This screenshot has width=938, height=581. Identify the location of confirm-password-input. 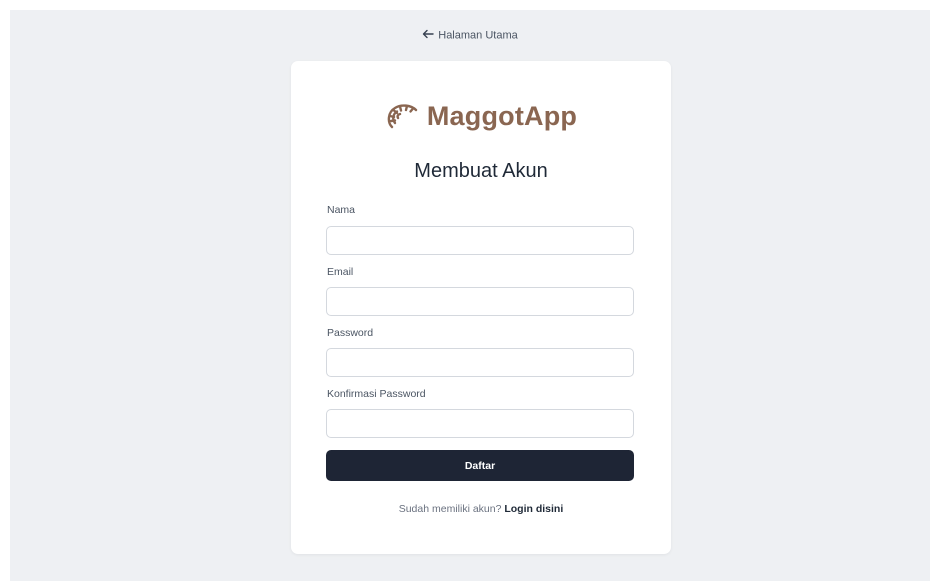
(480, 423).